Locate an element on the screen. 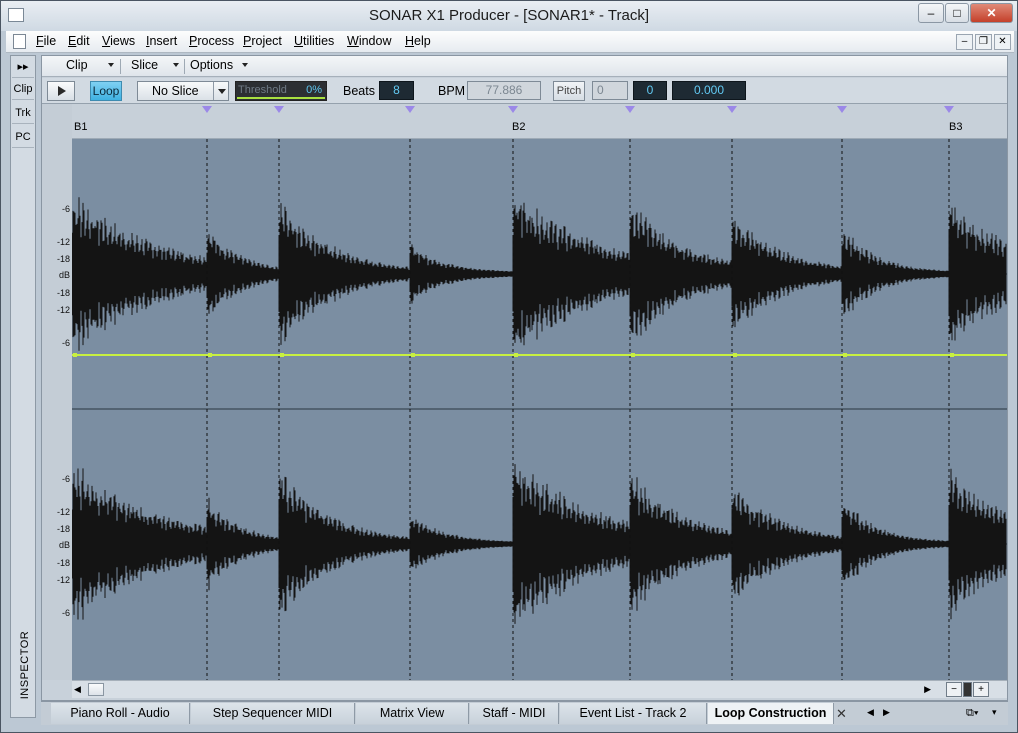  tab-piano-roll: Piano Roll - Audio is located at coordinates (120, 713).